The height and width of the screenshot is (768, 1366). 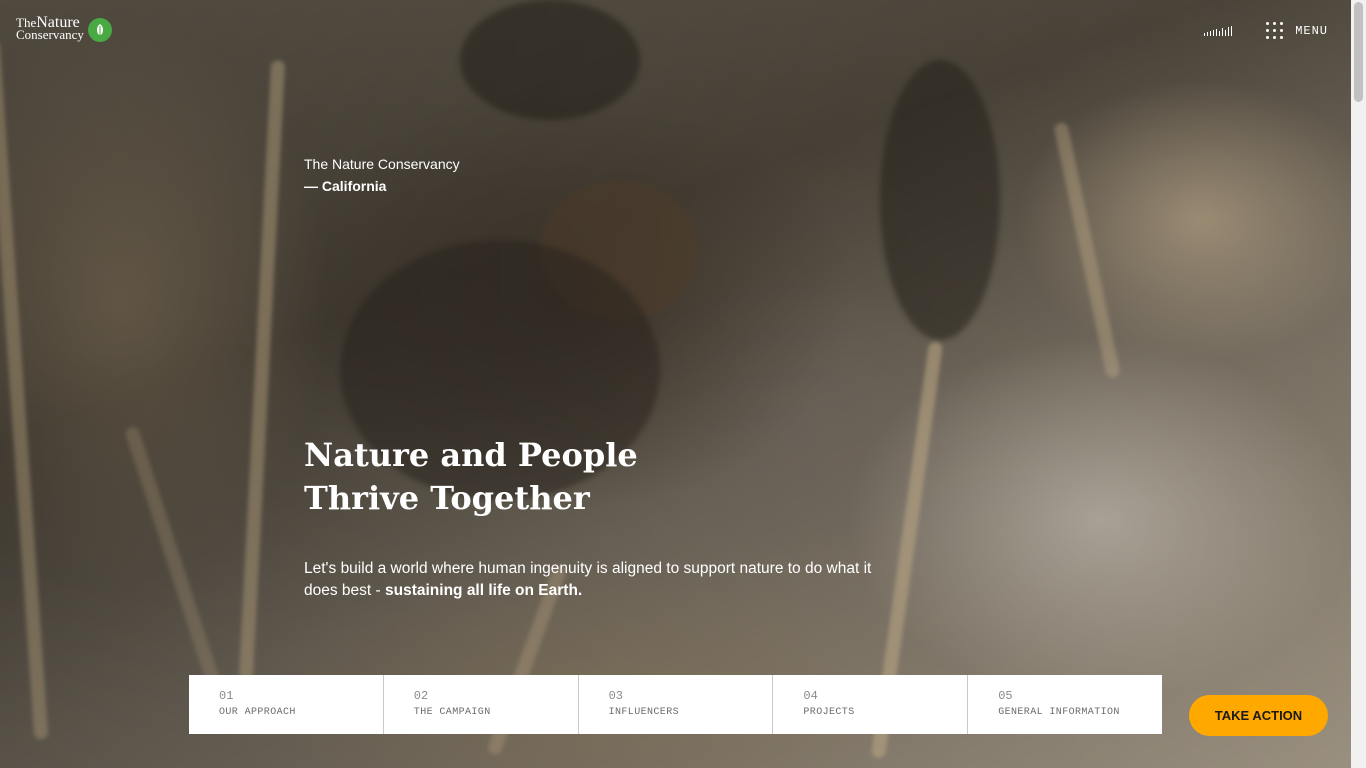 I want to click on nav-item-label: THE CAMPAIGN, so click(x=452, y=712).